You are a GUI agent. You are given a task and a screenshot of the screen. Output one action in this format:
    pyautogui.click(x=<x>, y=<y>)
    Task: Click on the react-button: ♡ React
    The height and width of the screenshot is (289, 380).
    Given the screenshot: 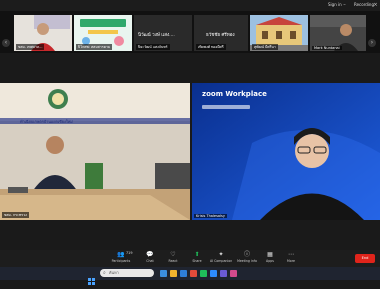 What is the action you would take?
    pyautogui.click(x=173, y=258)
    